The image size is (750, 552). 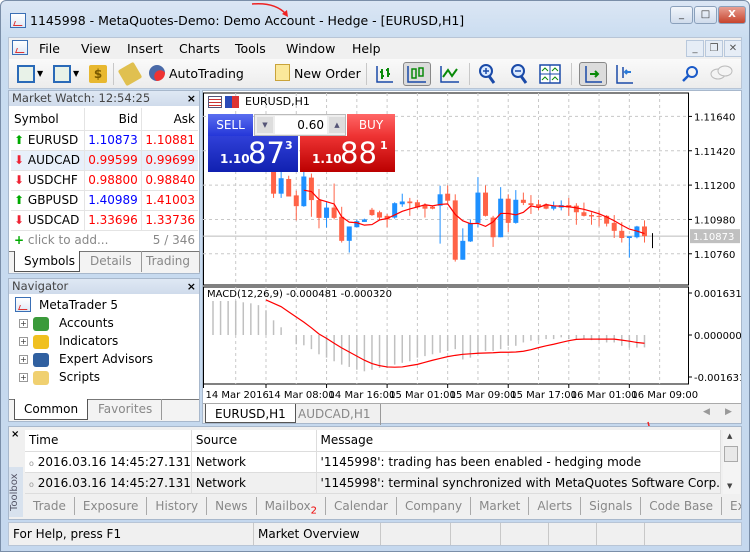 I want to click on scroll-left-icon: ◀, so click(x=706, y=412).